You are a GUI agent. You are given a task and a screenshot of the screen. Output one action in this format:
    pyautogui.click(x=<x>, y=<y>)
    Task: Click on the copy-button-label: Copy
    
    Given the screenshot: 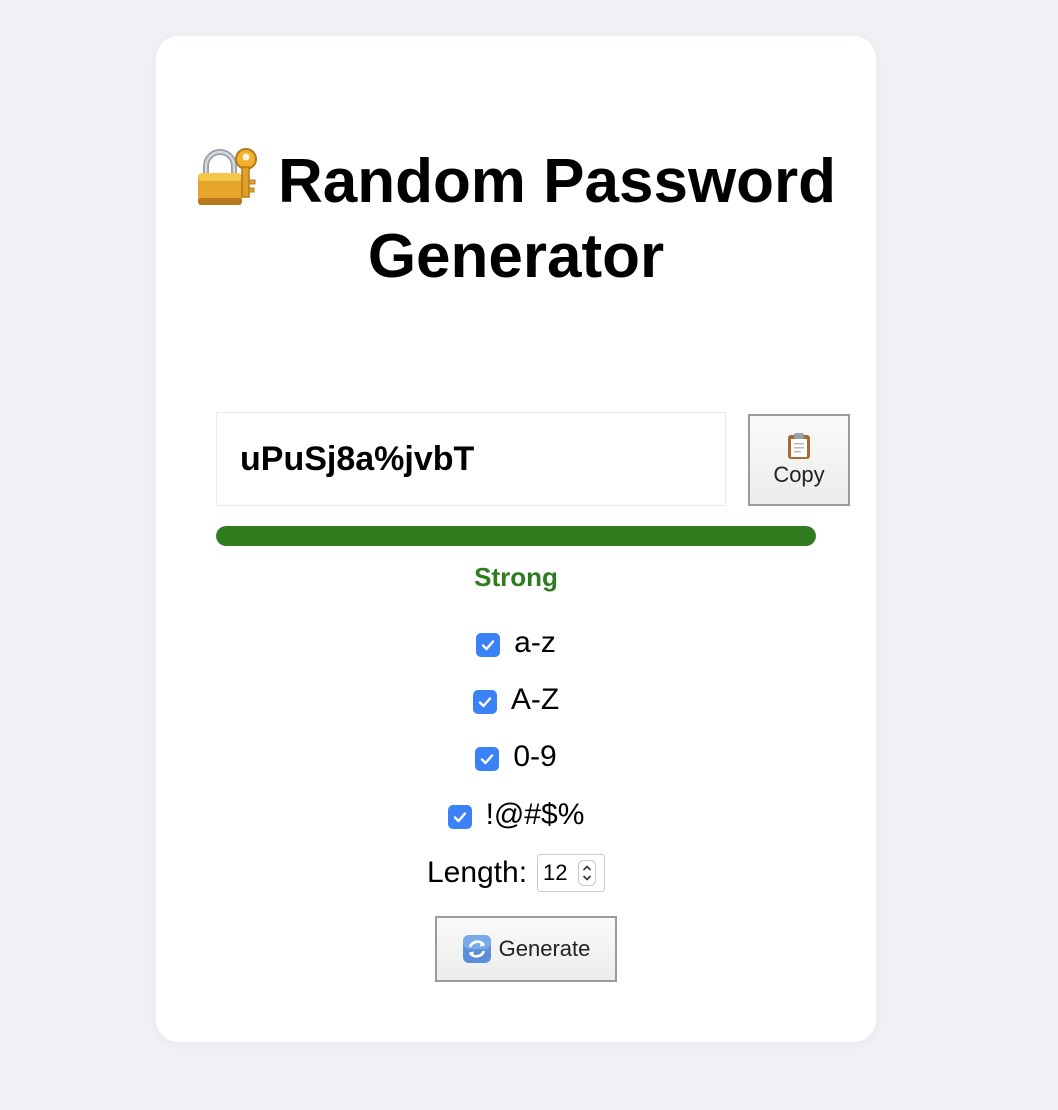 What is the action you would take?
    pyautogui.click(x=799, y=474)
    